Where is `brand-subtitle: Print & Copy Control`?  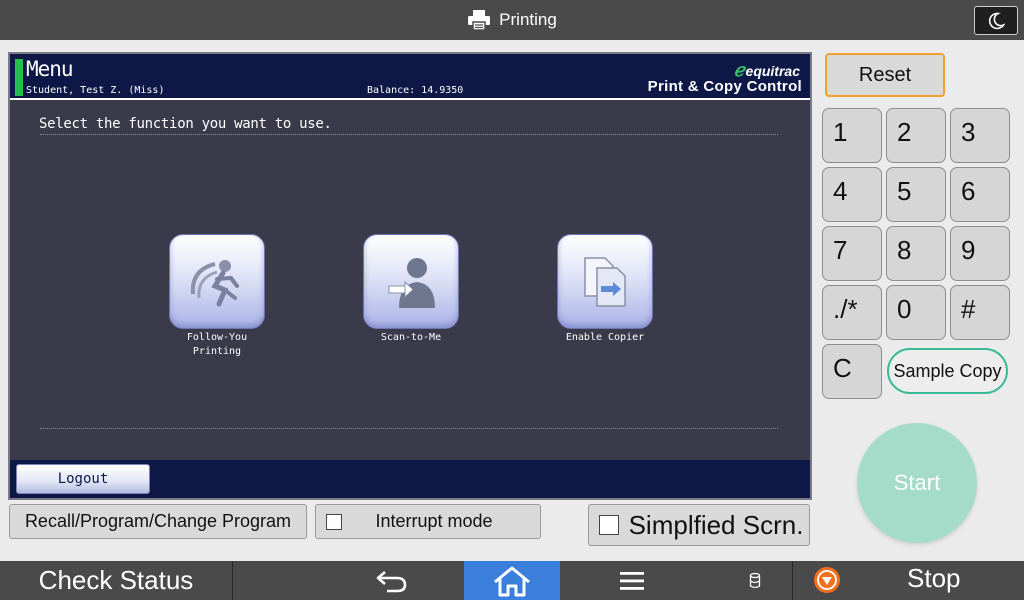 brand-subtitle: Print & Copy Control is located at coordinates (724, 86).